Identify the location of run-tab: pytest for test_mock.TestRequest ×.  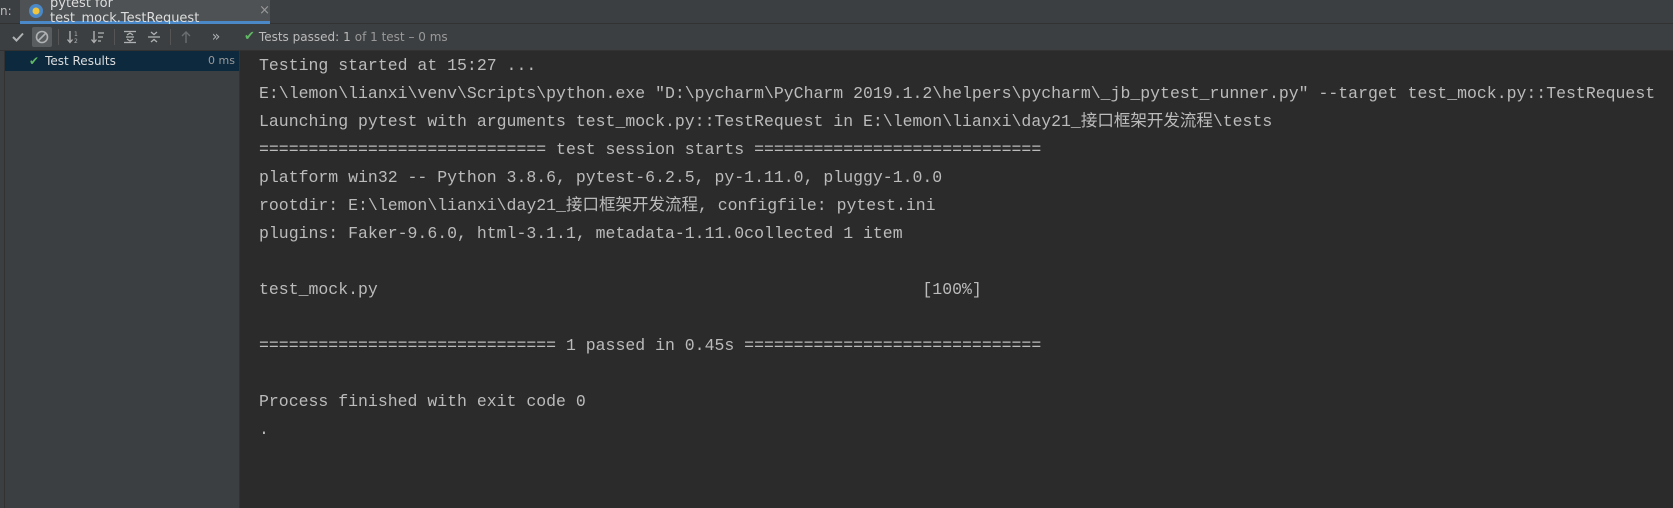
(145, 13).